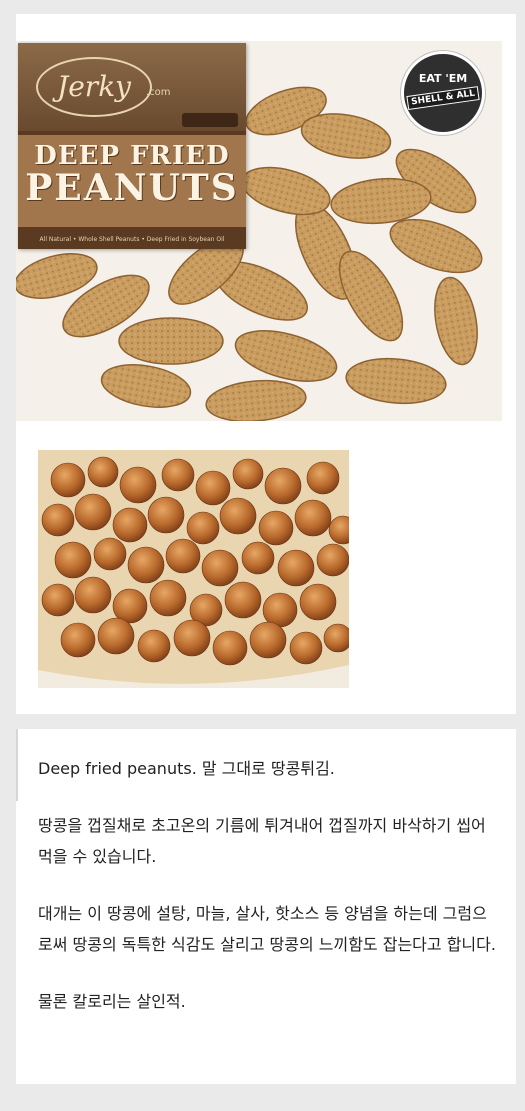 The height and width of the screenshot is (1111, 525). I want to click on paragraph-4: 물론 칼로리는 살인적., so click(112, 1001).